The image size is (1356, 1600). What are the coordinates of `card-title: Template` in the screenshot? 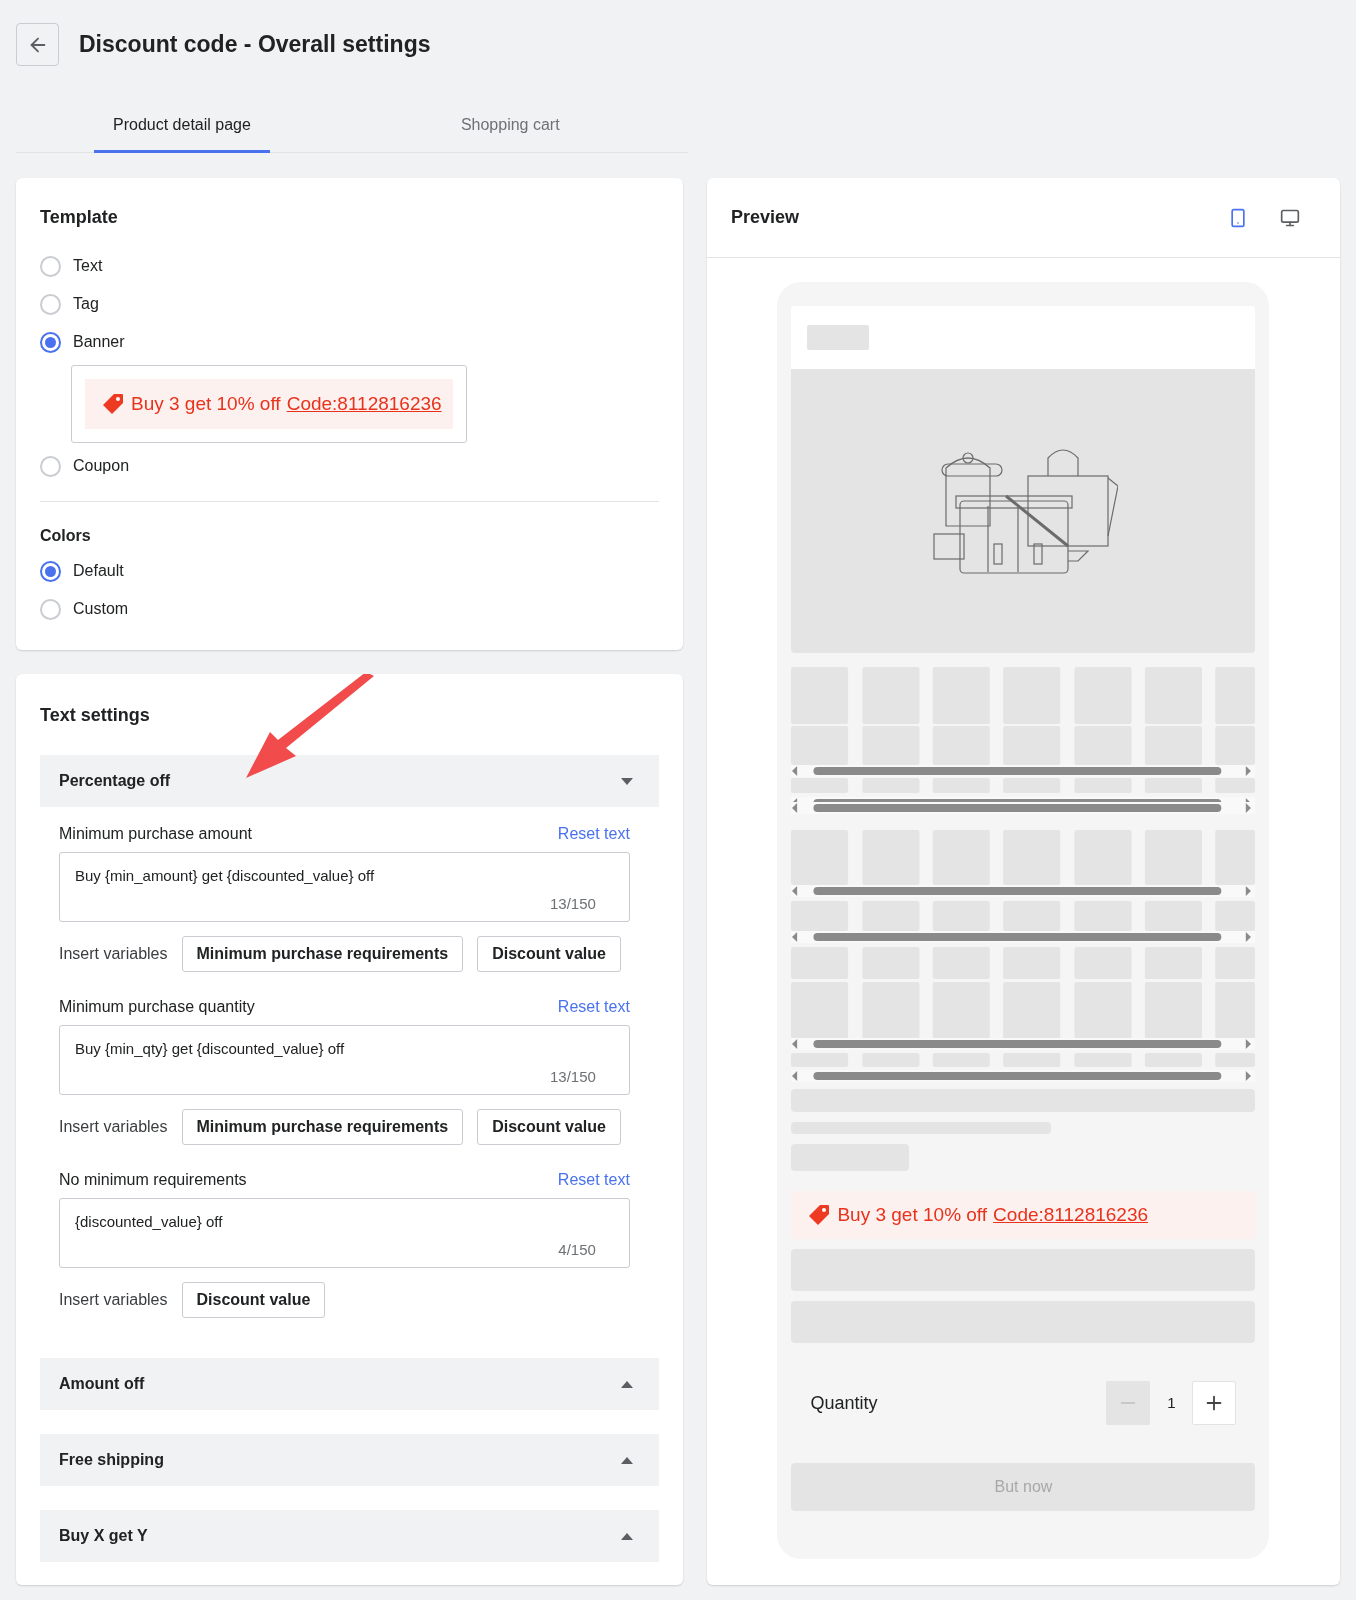 It's located at (79, 217).